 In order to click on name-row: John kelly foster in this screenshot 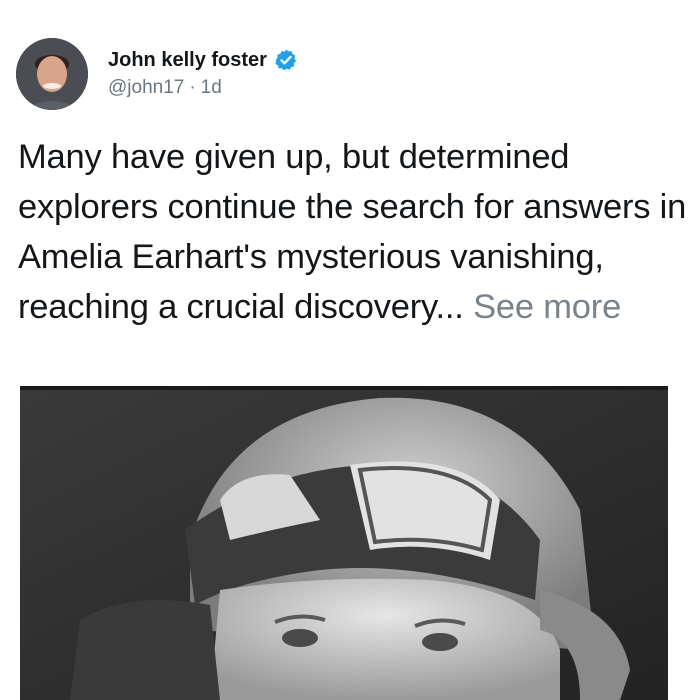, I will do `click(203, 60)`.